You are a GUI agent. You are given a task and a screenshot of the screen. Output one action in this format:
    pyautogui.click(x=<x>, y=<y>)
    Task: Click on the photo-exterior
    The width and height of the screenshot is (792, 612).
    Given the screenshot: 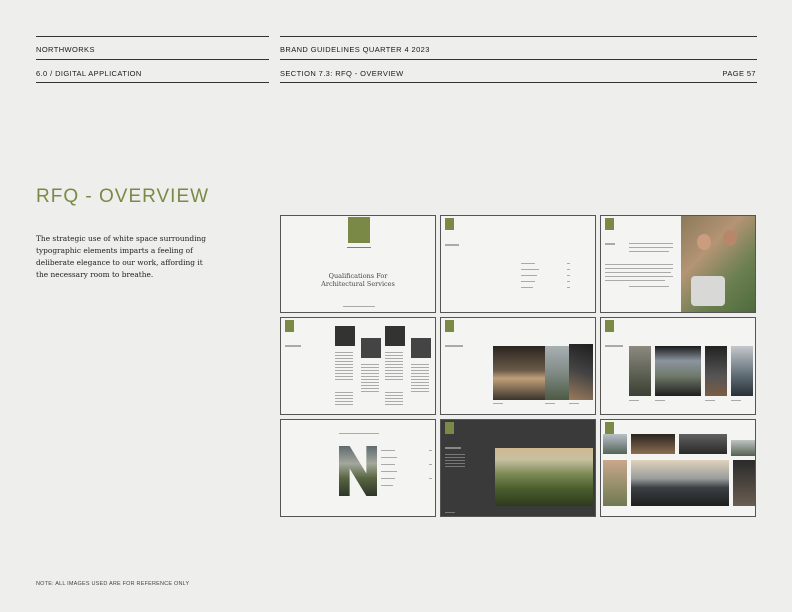 What is the action you would take?
    pyautogui.click(x=742, y=371)
    